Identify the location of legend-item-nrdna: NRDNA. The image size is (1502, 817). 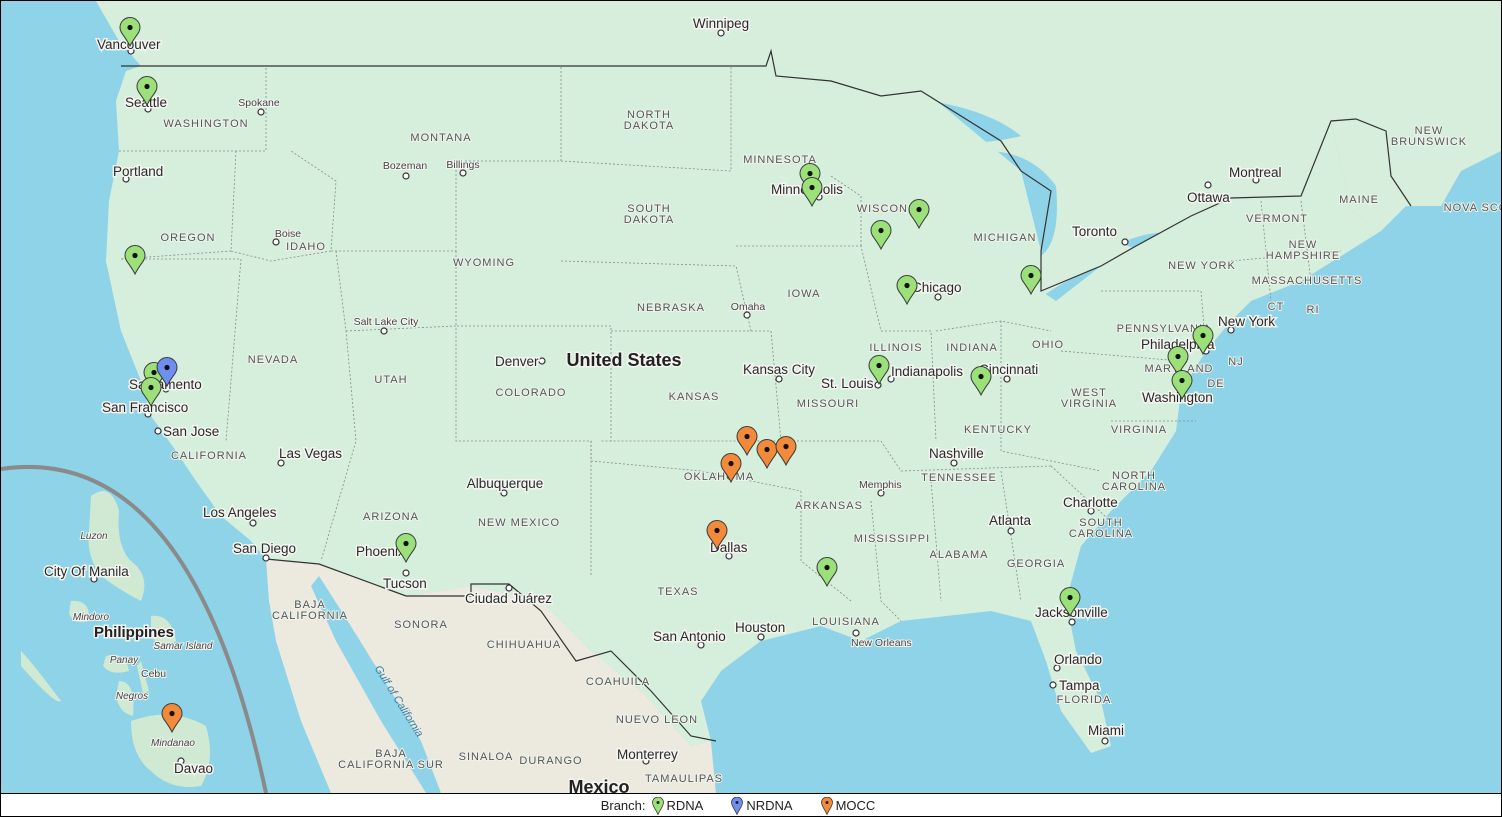
(761, 805).